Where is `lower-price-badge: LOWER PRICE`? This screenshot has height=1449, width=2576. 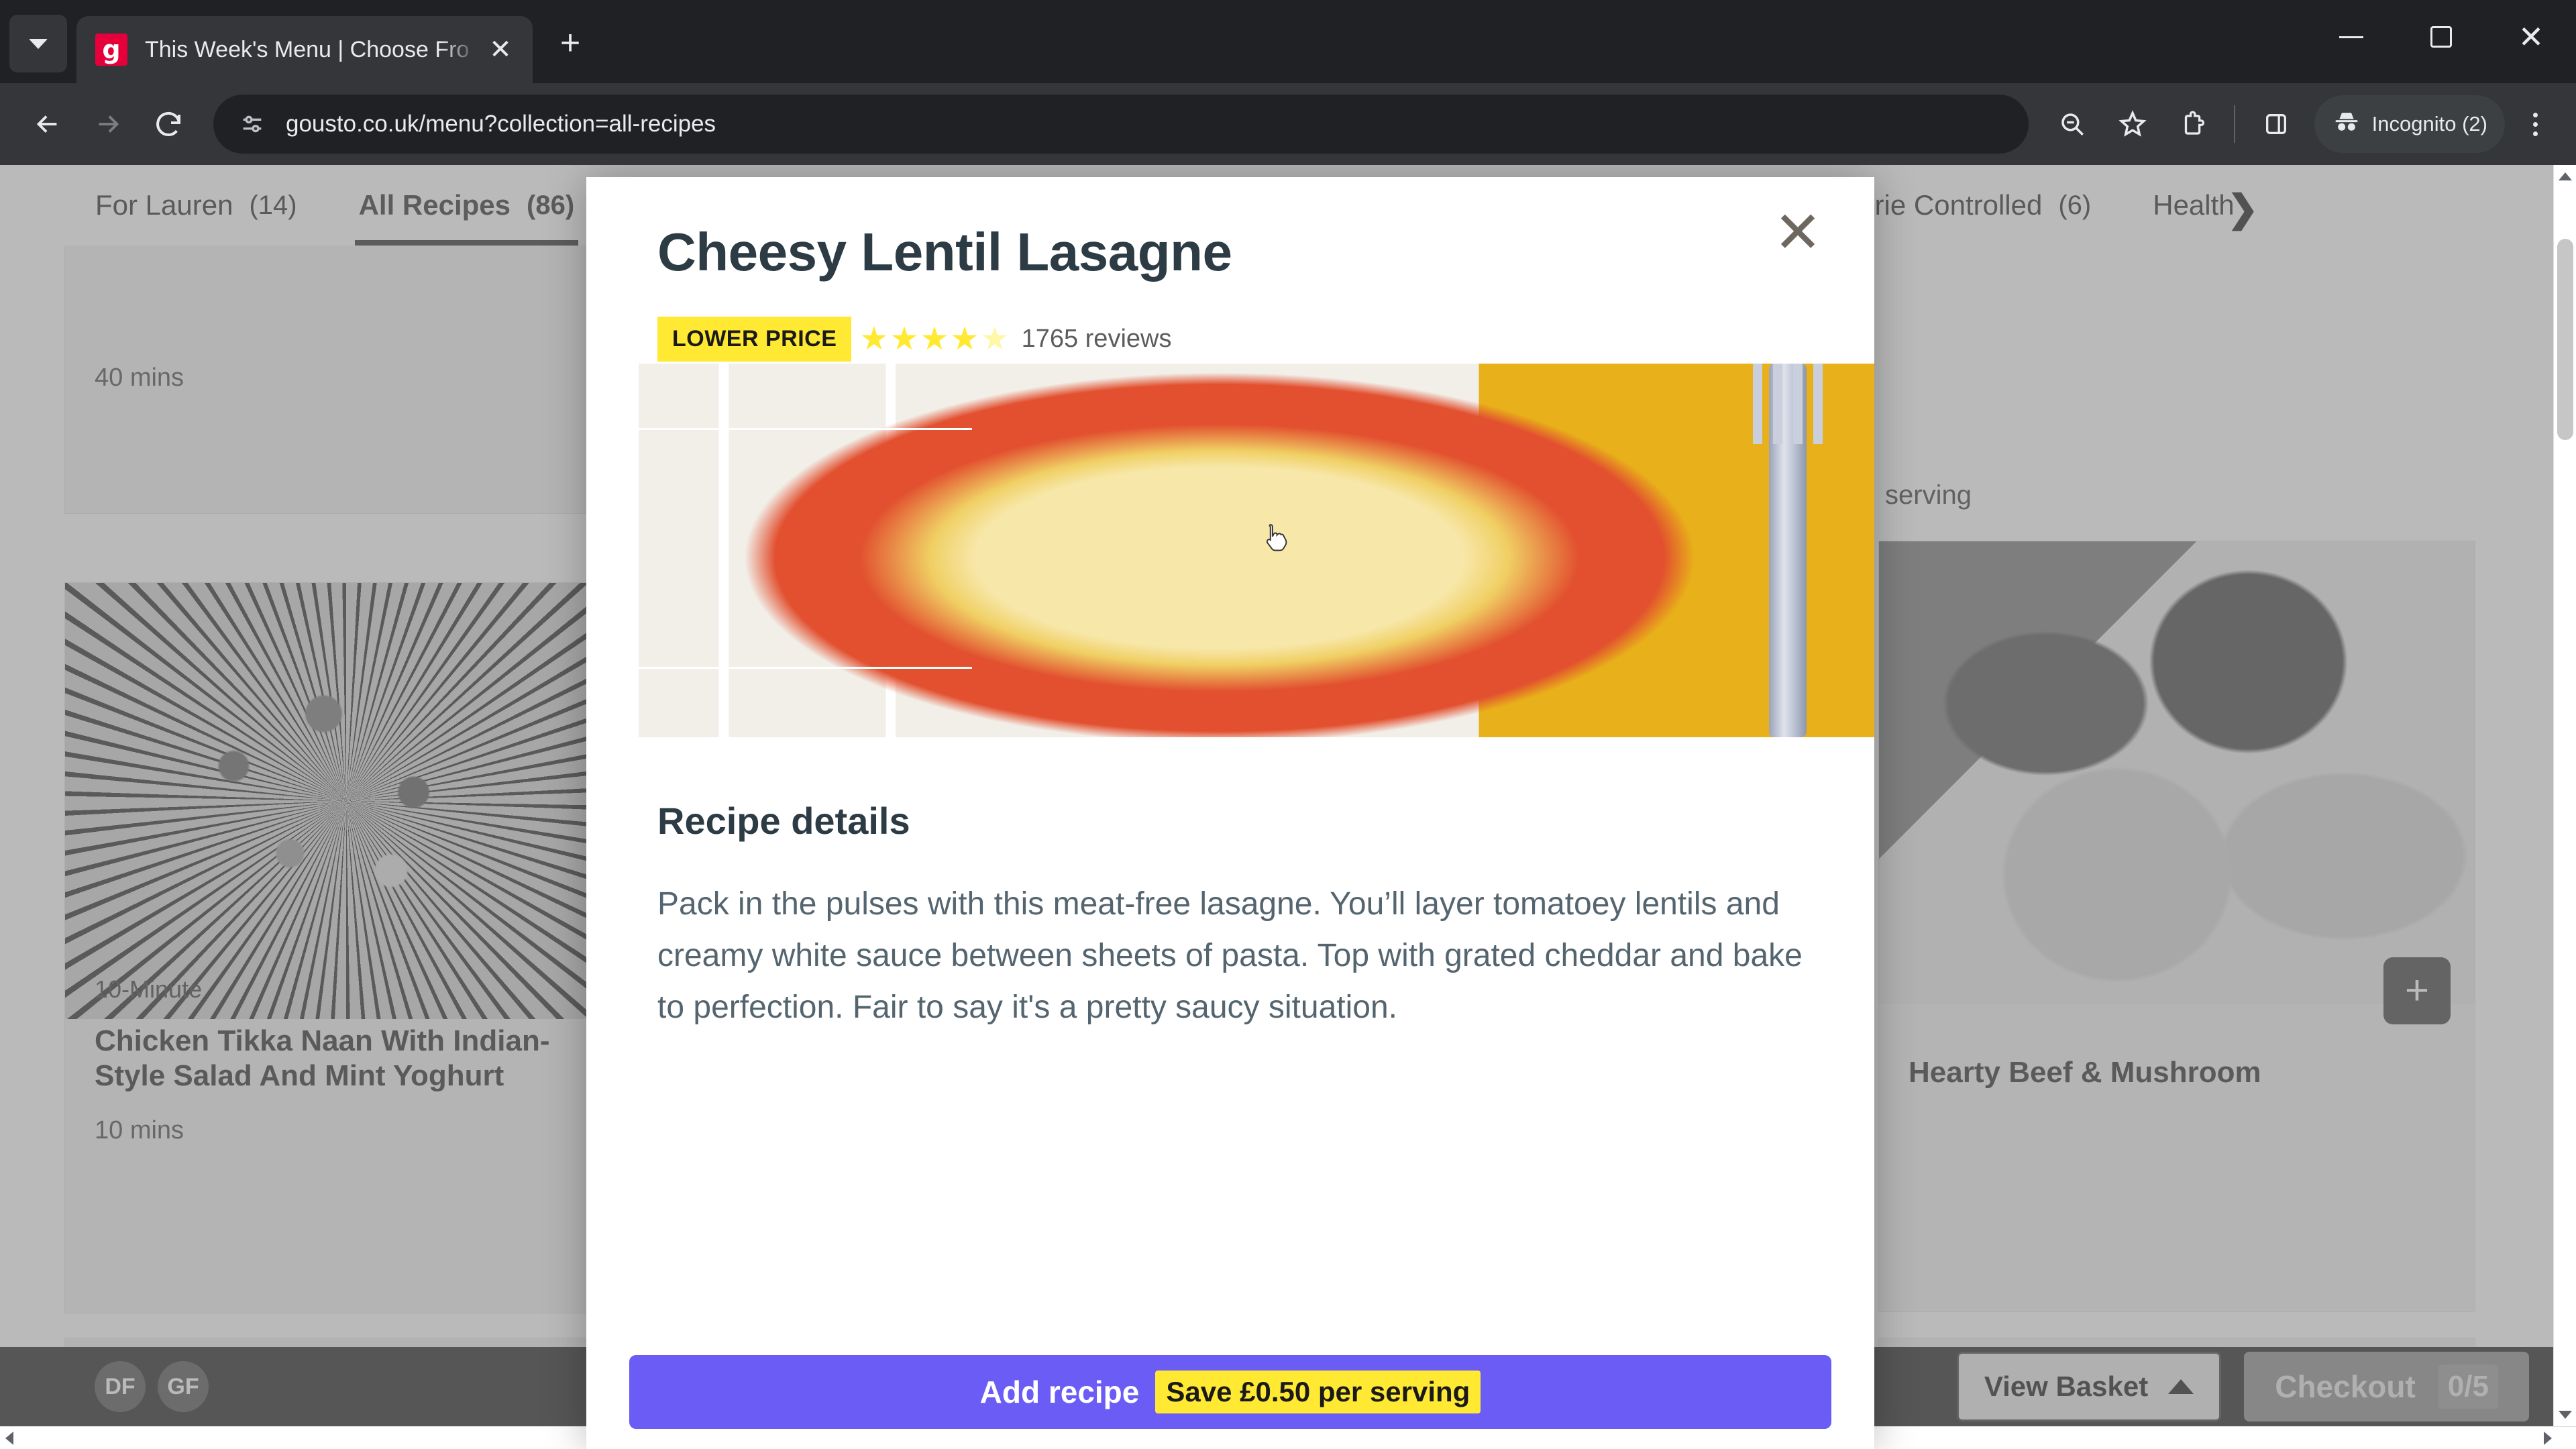 lower-price-badge: LOWER PRICE is located at coordinates (754, 339).